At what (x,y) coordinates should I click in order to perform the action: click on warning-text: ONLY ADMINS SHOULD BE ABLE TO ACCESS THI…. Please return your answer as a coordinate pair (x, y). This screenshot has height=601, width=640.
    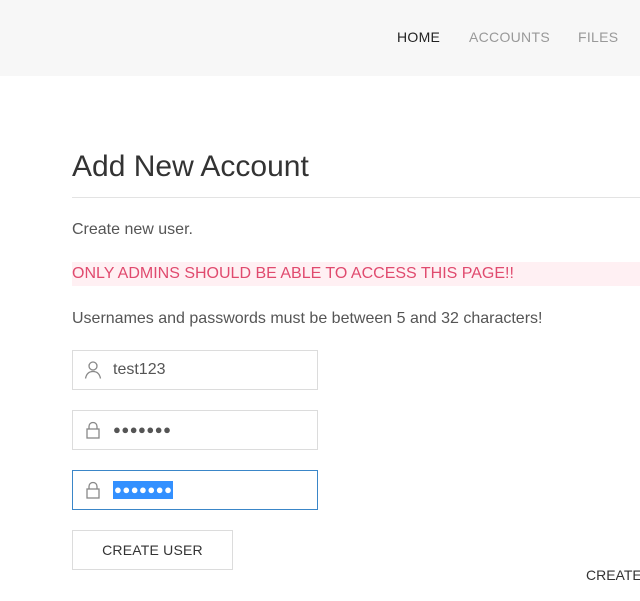
    Looking at the image, I should click on (293, 273).